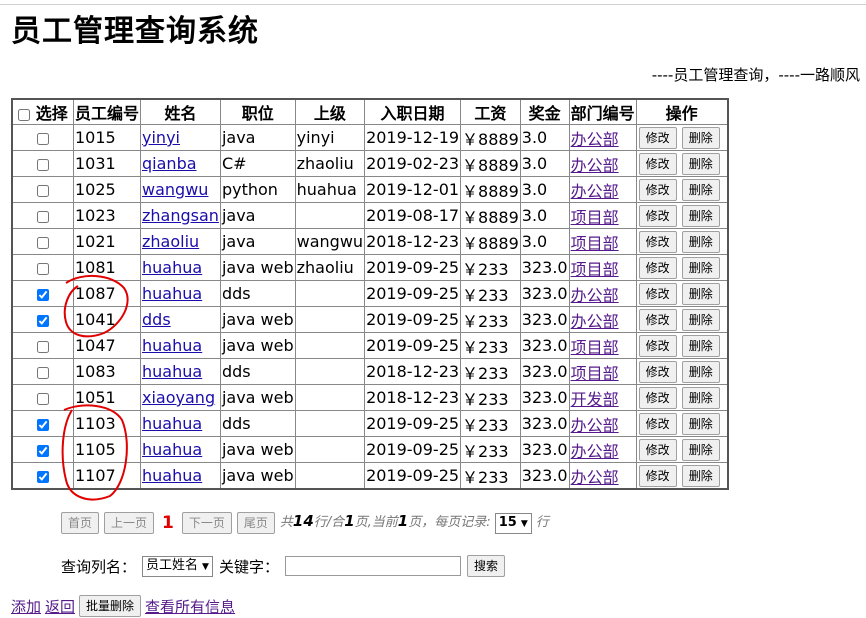 This screenshot has height=618, width=866. Describe the element at coordinates (129, 522) in the screenshot. I see `prev-page-button: 上一页` at that location.